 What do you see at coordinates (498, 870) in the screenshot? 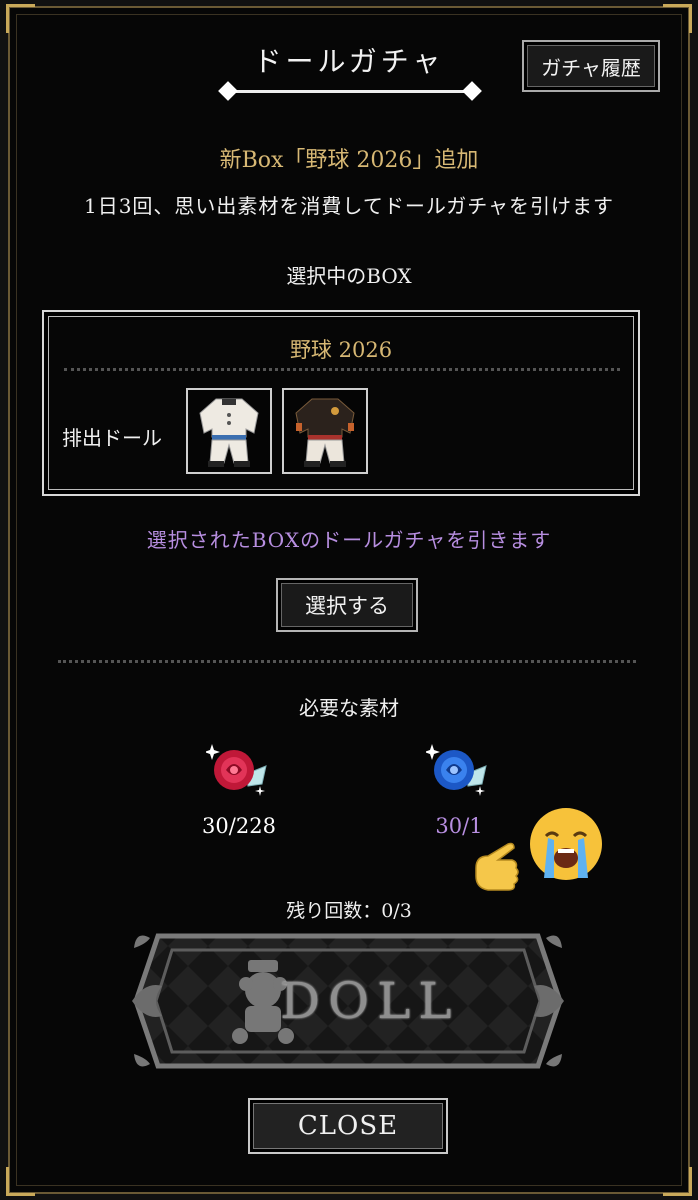
I see `pointing-finger-emoji-sticker` at bounding box center [498, 870].